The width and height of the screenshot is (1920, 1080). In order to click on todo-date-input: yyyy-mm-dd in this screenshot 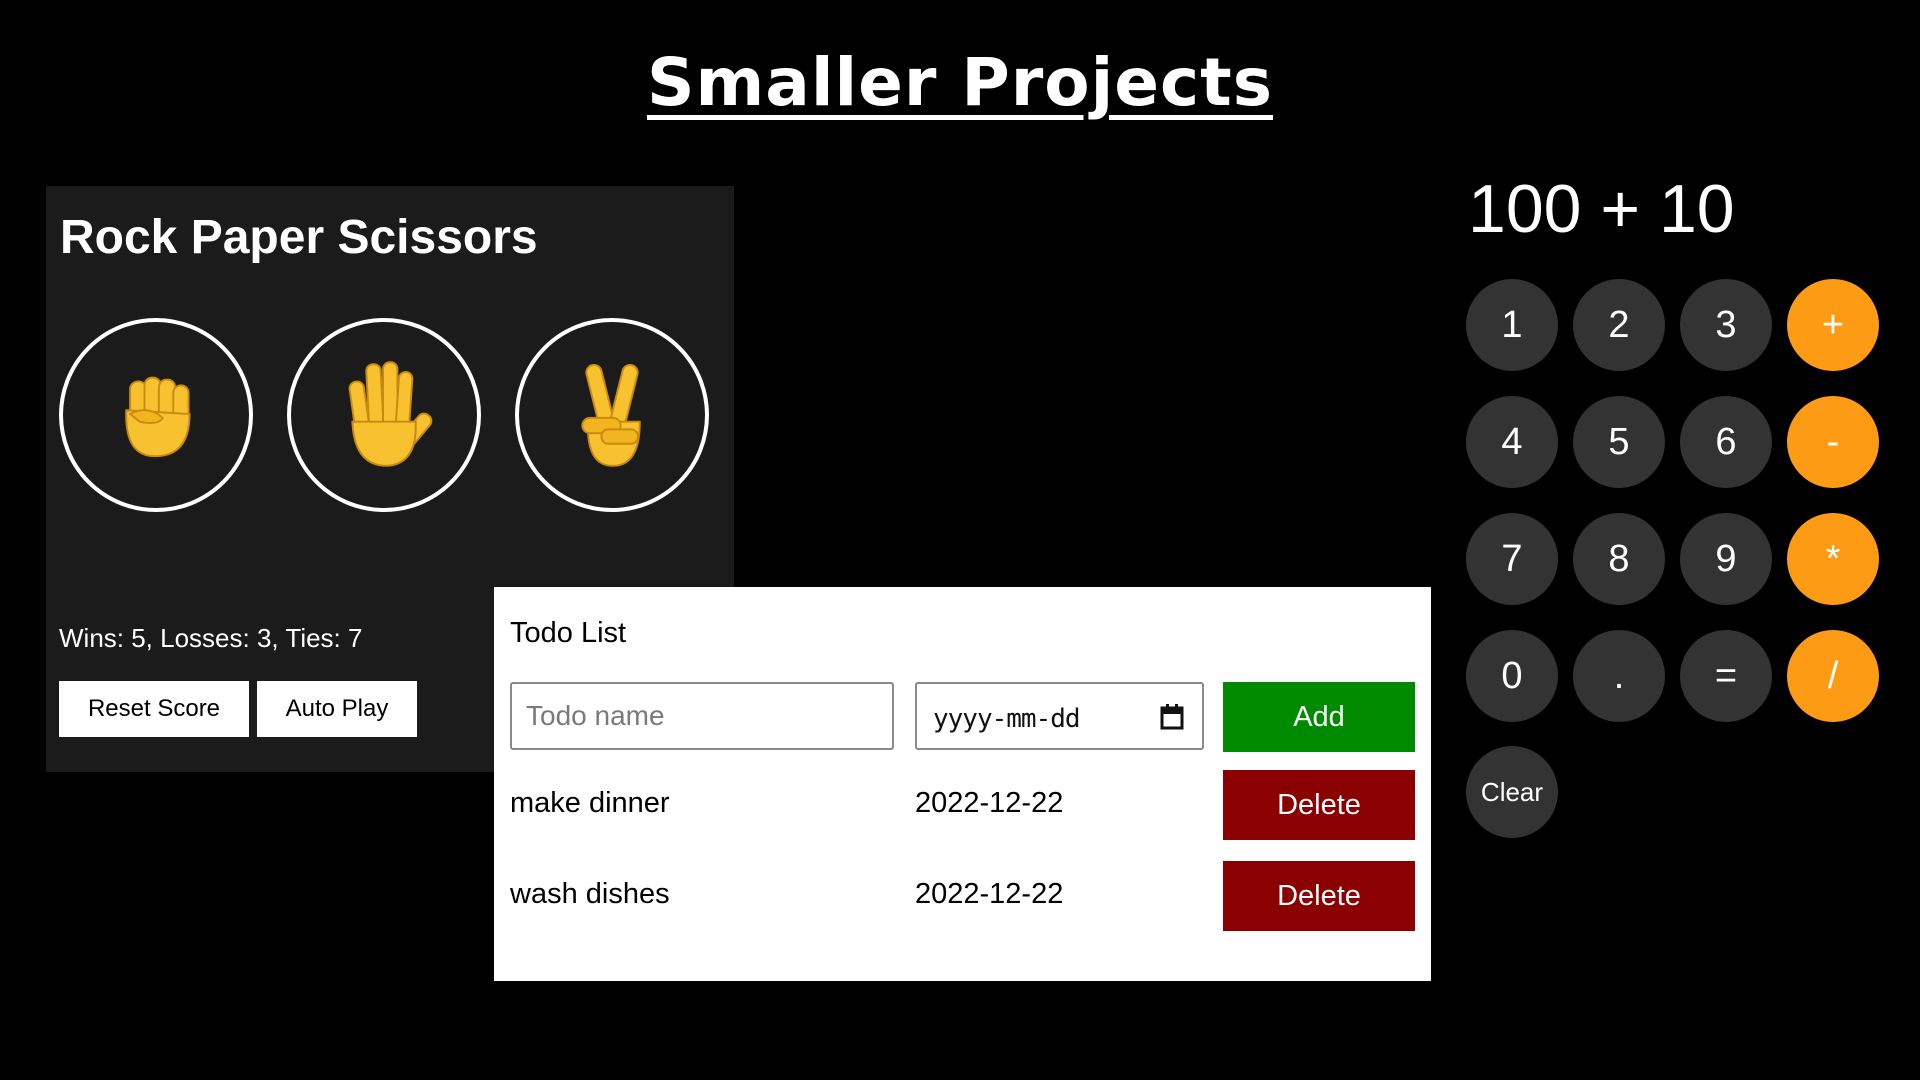, I will do `click(1059, 716)`.